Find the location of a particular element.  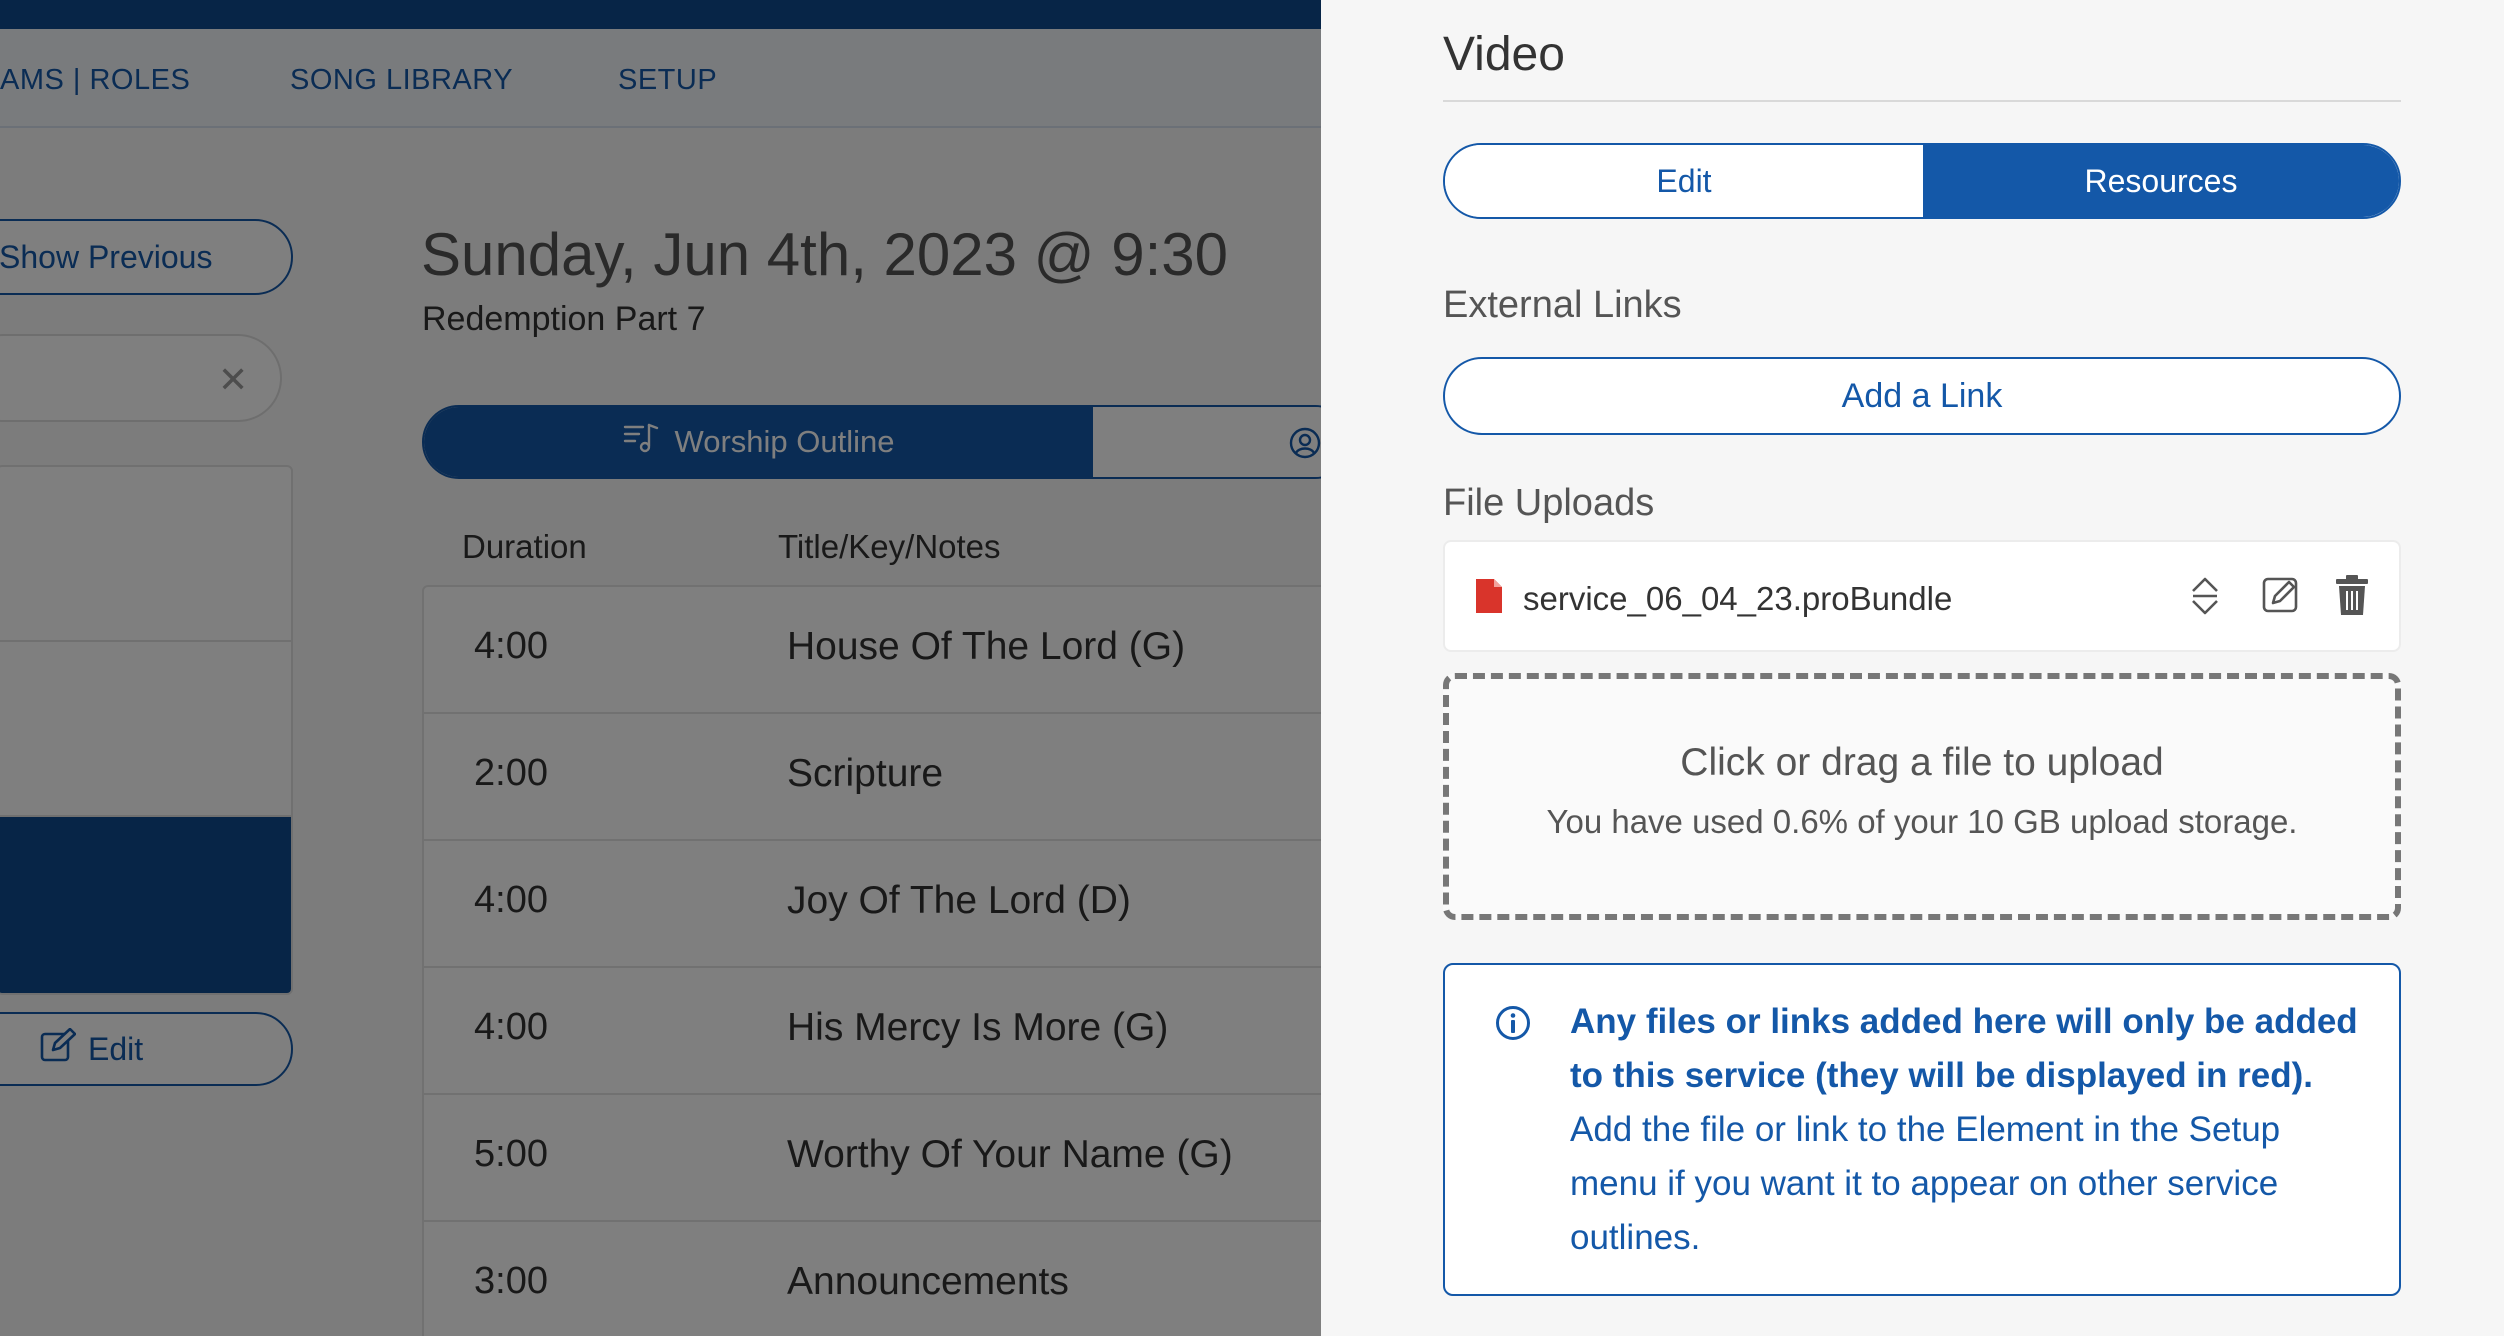

dropzone-prompt: Click or drag a file to upload is located at coordinates (1922, 762).